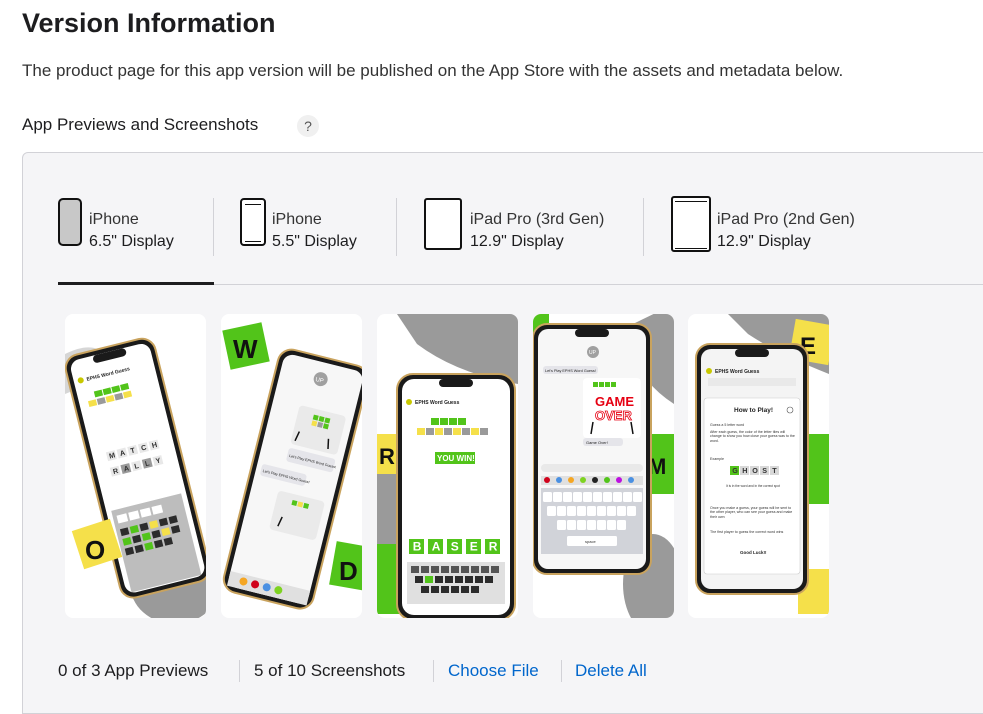 The width and height of the screenshot is (983, 714). I want to click on selected-tab-indicator, so click(136, 283).